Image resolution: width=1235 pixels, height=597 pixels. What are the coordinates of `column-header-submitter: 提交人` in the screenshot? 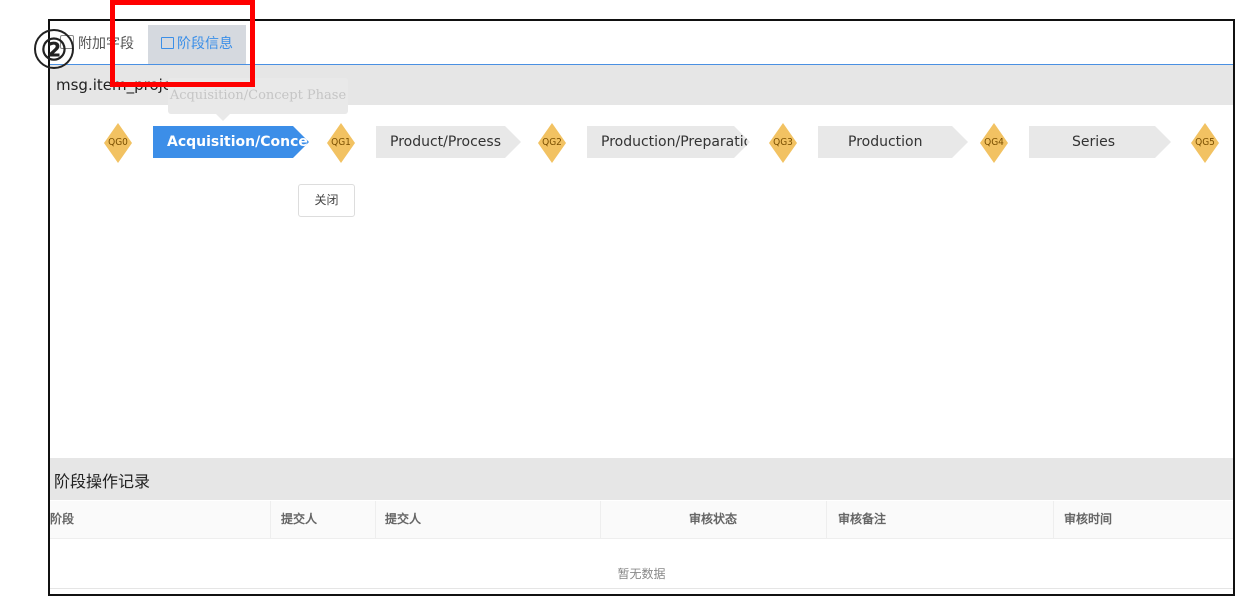 It's located at (299, 519).